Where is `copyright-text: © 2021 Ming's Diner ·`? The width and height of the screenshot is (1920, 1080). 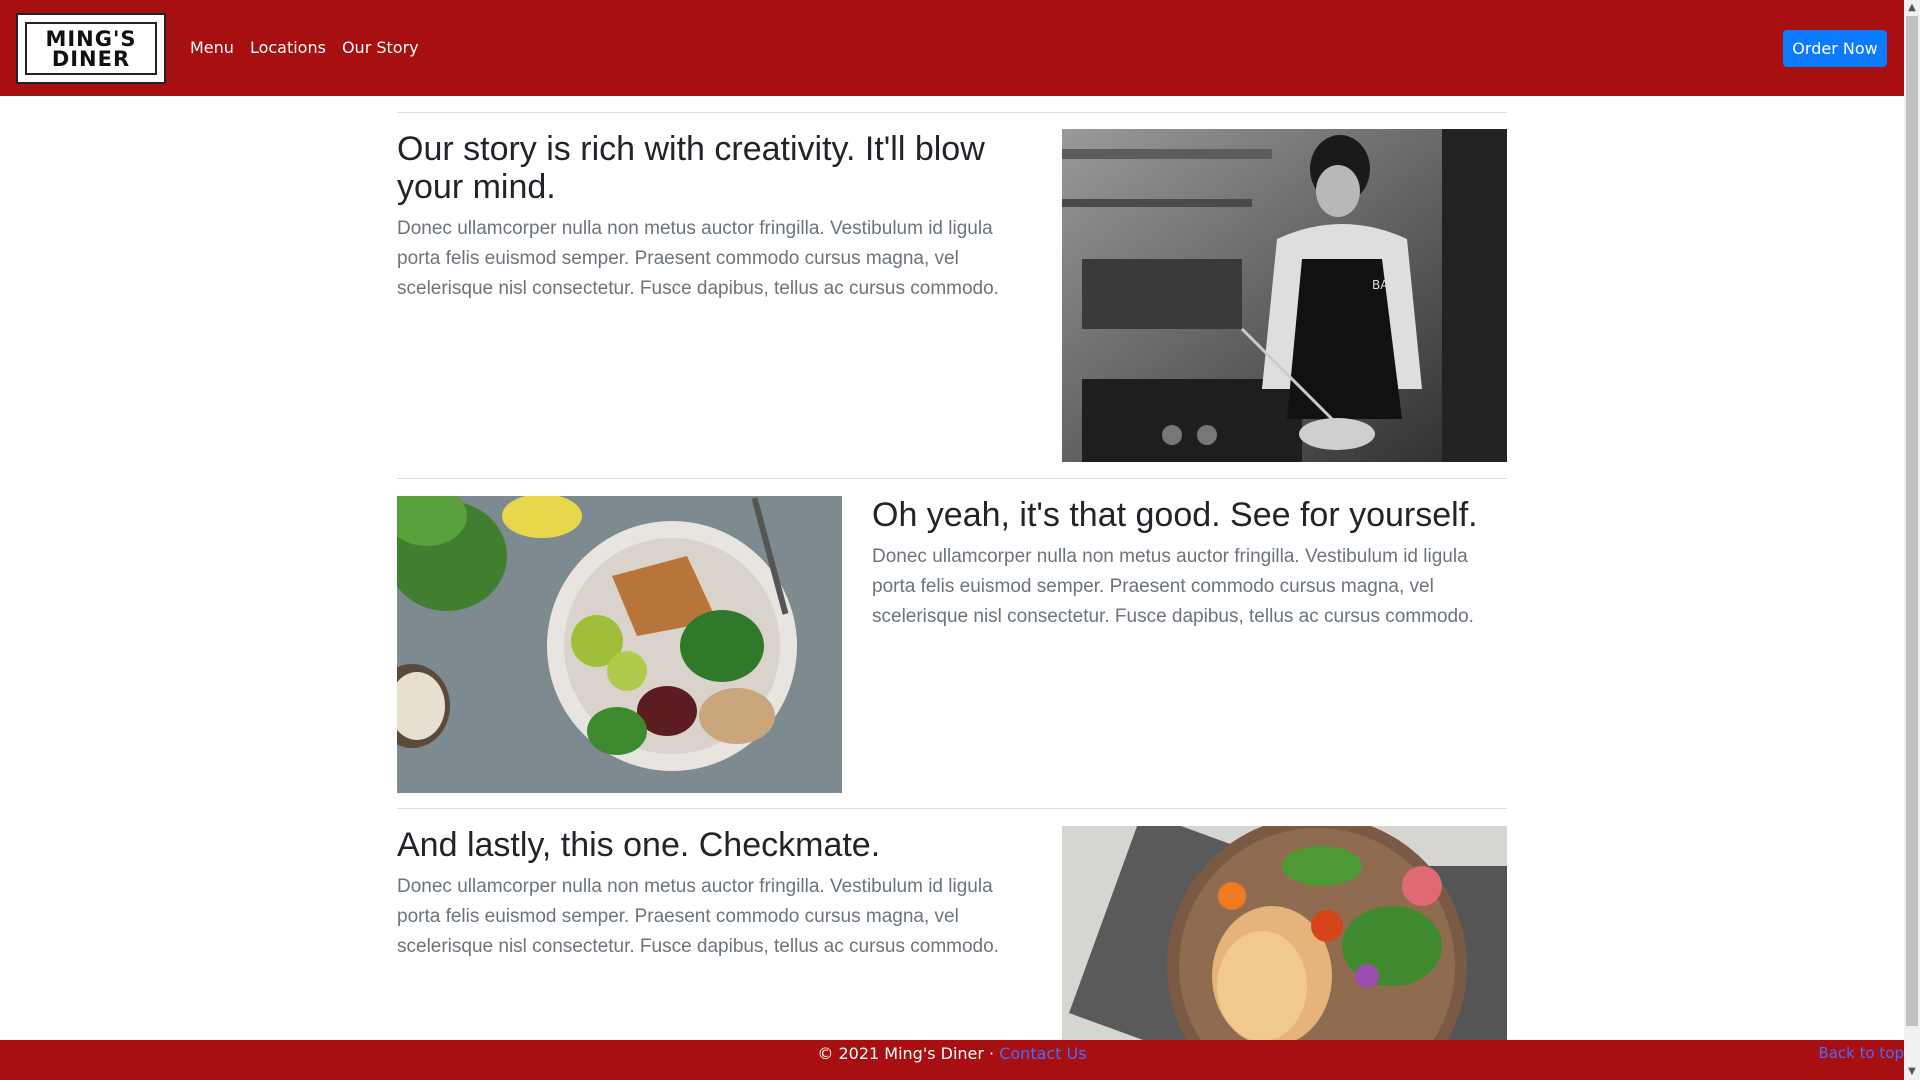 copyright-text: © 2021 Ming's Diner · is located at coordinates (908, 1053).